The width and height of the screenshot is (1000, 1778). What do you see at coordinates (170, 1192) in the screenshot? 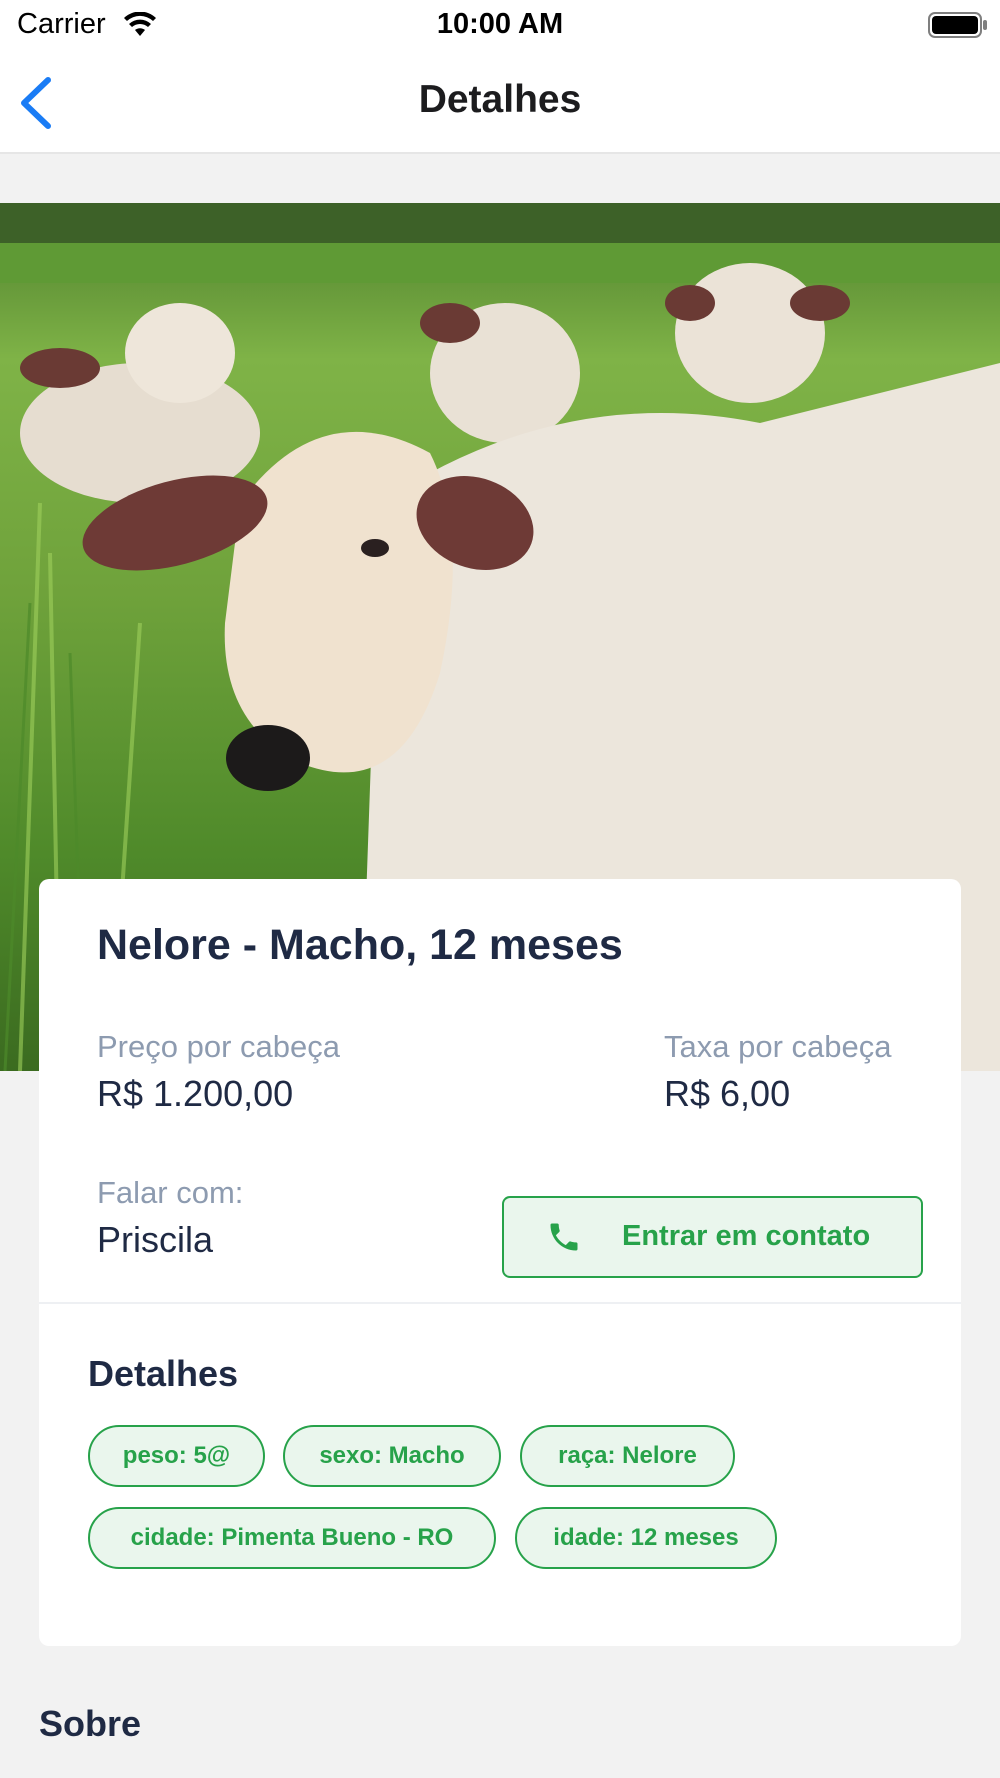
I see `contact-label: Falar com:` at bounding box center [170, 1192].